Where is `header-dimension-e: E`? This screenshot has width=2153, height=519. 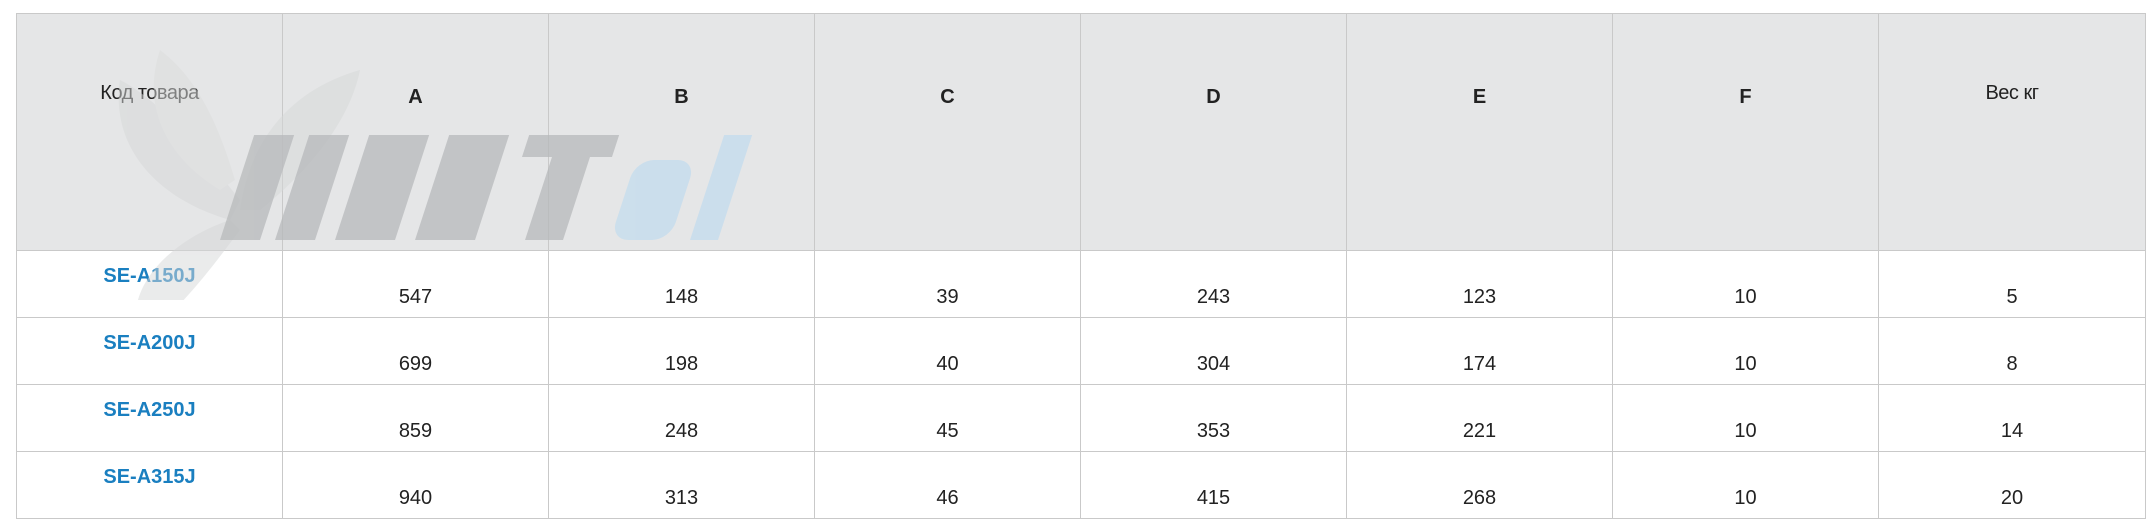
header-dimension-e: E is located at coordinates (1479, 132).